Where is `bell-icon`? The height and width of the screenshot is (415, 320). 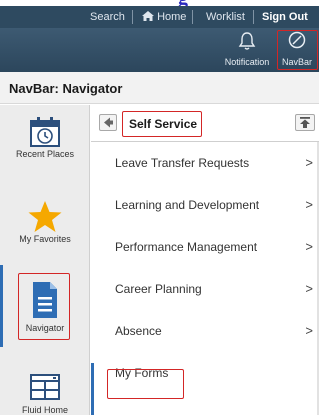 bell-icon is located at coordinates (247, 41).